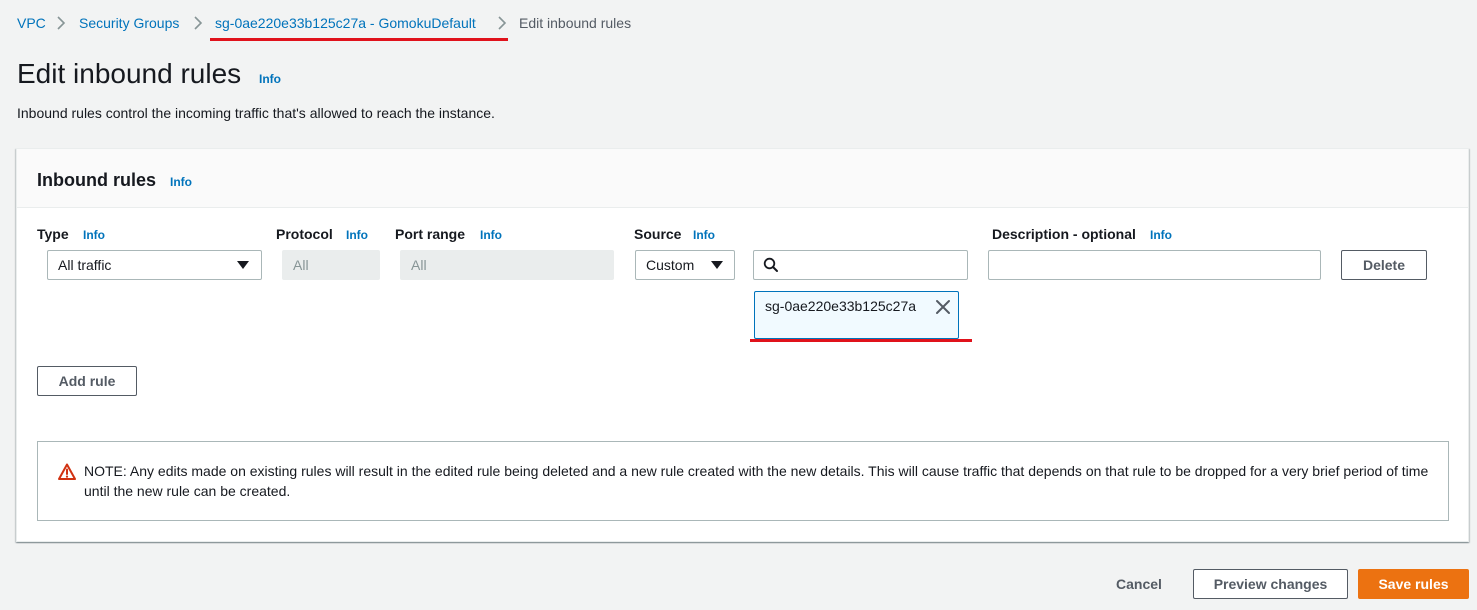  I want to click on protocol-field: All, so click(331, 265).